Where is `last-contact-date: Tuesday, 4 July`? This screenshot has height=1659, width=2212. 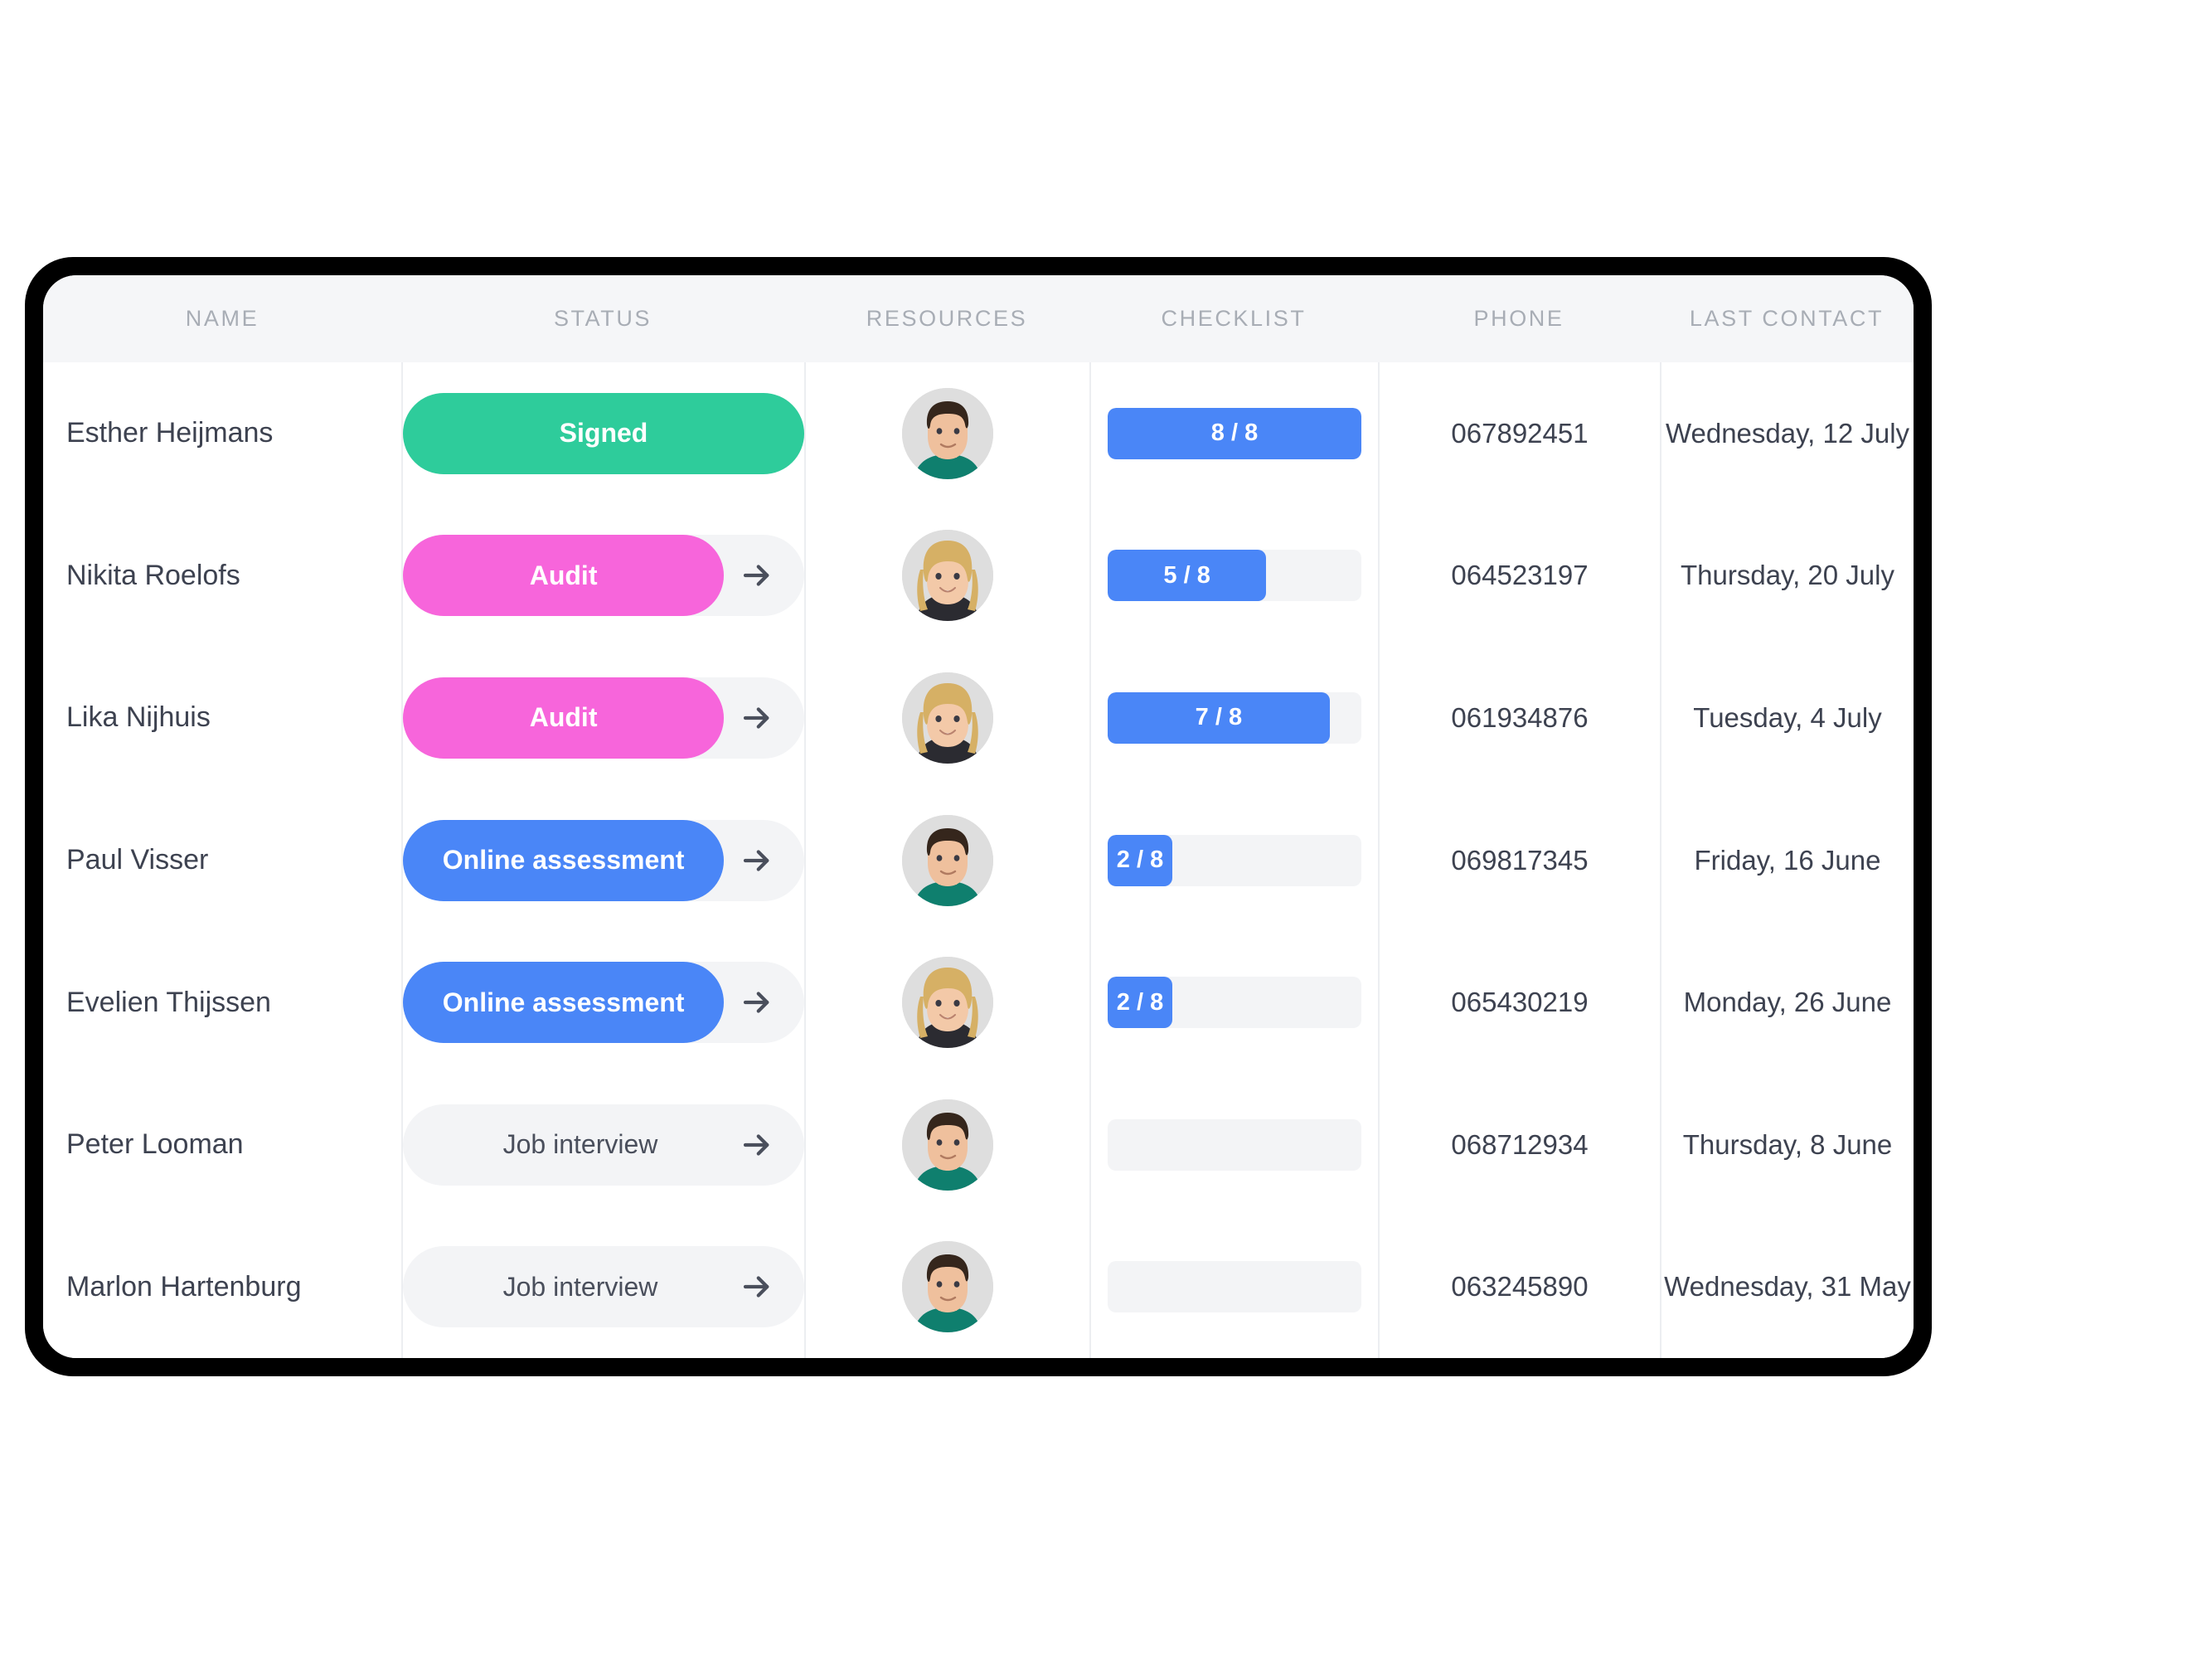
last-contact-date: Tuesday, 4 July is located at coordinates (1787, 717).